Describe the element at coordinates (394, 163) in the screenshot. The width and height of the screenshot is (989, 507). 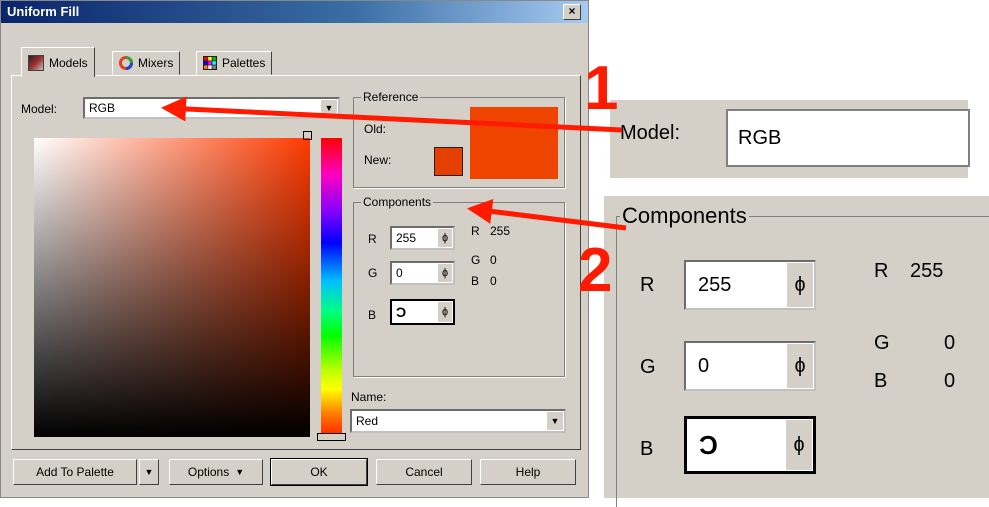
I see `annotation-arrows` at that location.